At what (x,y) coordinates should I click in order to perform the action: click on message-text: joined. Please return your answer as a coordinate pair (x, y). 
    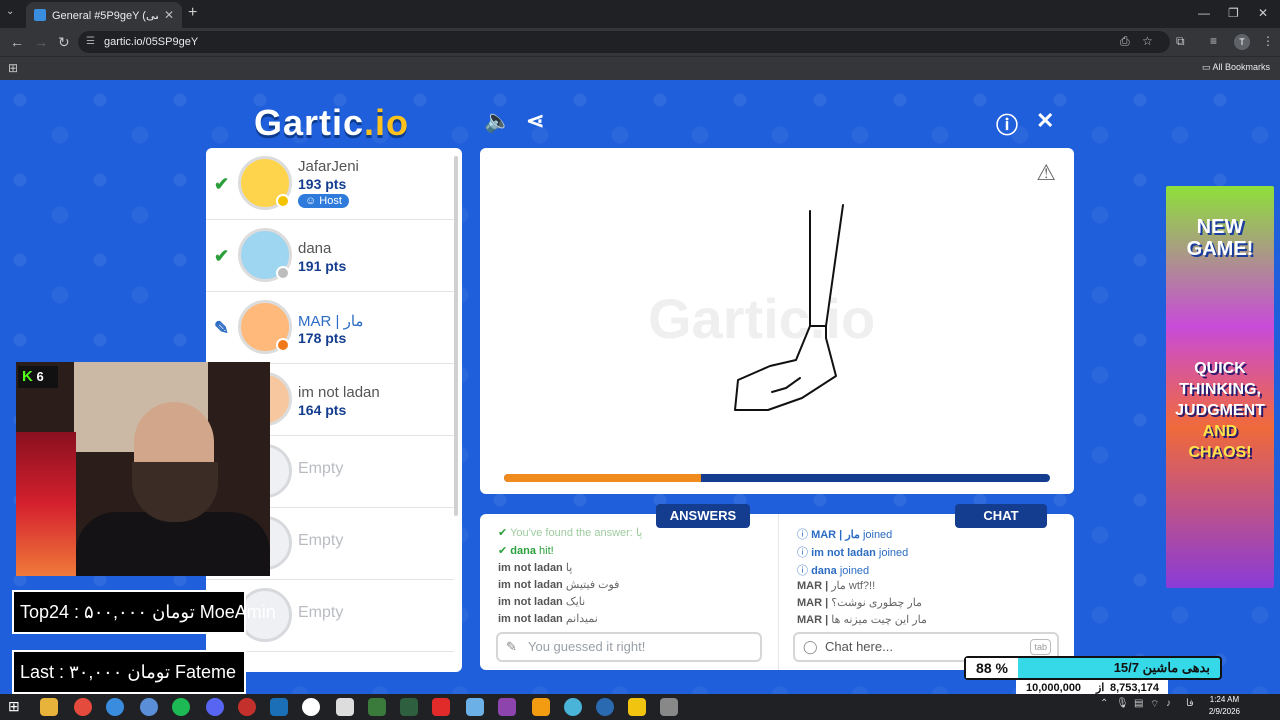
    Looking at the image, I should click on (877, 535).